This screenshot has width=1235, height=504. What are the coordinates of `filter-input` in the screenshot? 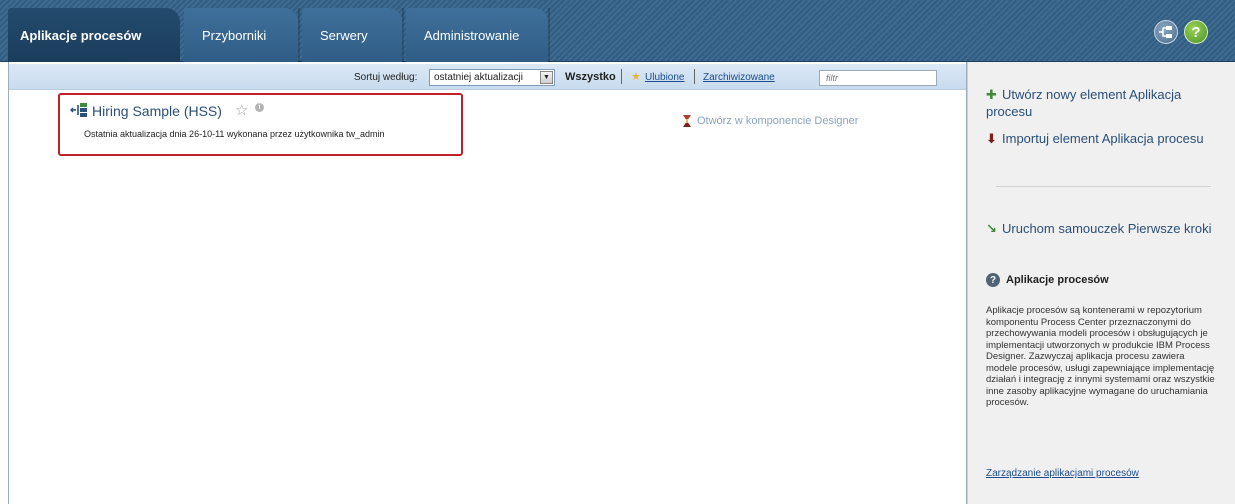 It's located at (878, 78).